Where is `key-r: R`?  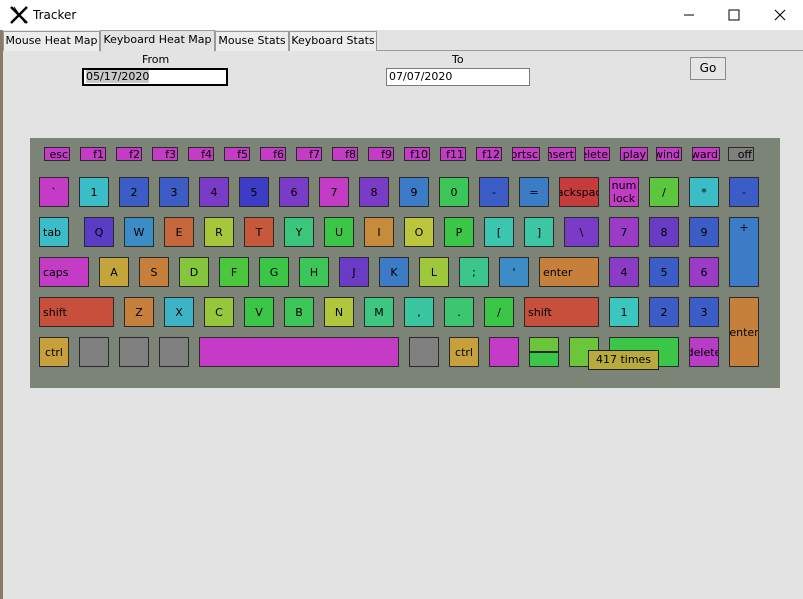
key-r: R is located at coordinates (219, 232).